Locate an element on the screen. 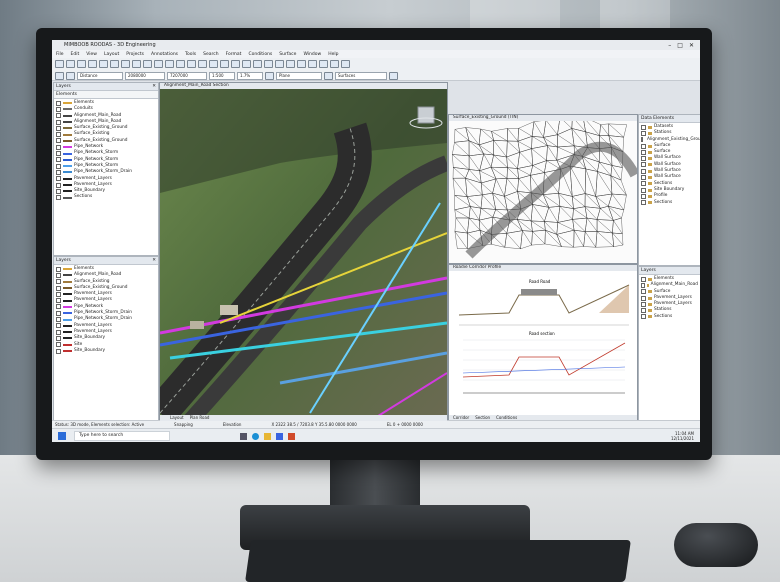  plane-field: Plane is located at coordinates (299, 76).